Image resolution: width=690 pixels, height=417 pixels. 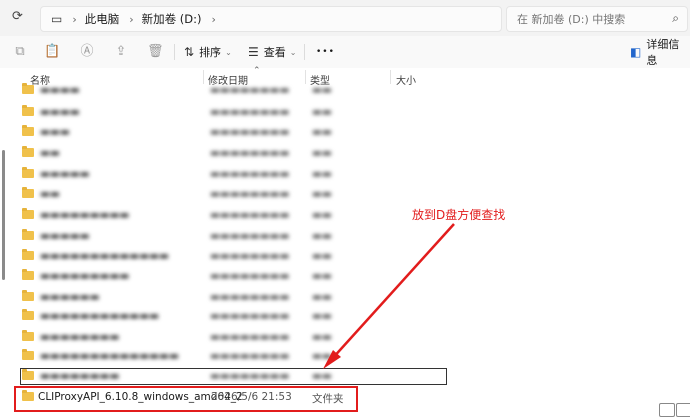 I want to click on search-box: ⌕, so click(x=597, y=19).